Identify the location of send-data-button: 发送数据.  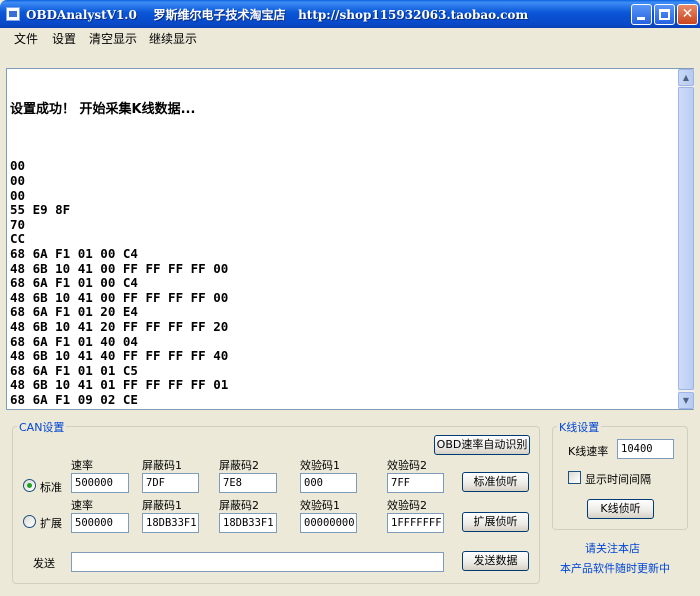
(495, 561).